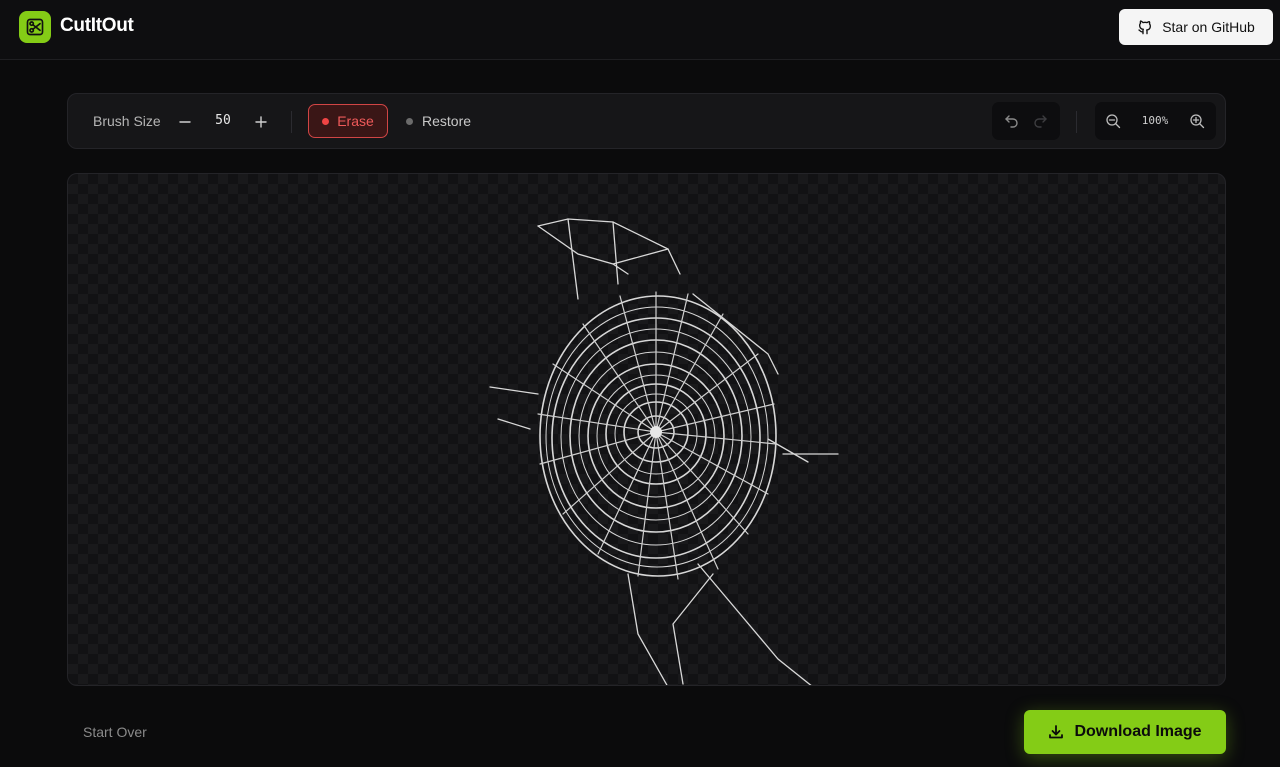  Describe the element at coordinates (1113, 121) in the screenshot. I see `zoom-out-icon` at that location.